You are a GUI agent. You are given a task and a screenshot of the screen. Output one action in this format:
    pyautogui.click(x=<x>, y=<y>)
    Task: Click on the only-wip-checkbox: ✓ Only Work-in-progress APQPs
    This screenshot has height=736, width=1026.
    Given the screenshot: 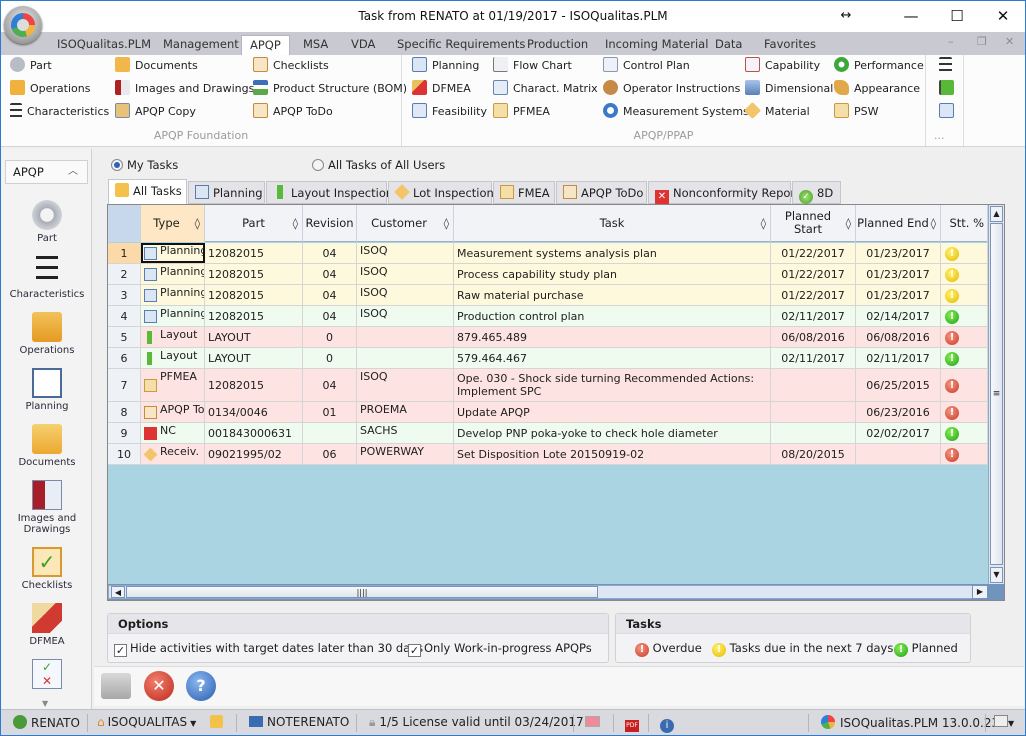 What is the action you would take?
    pyautogui.click(x=500, y=649)
    